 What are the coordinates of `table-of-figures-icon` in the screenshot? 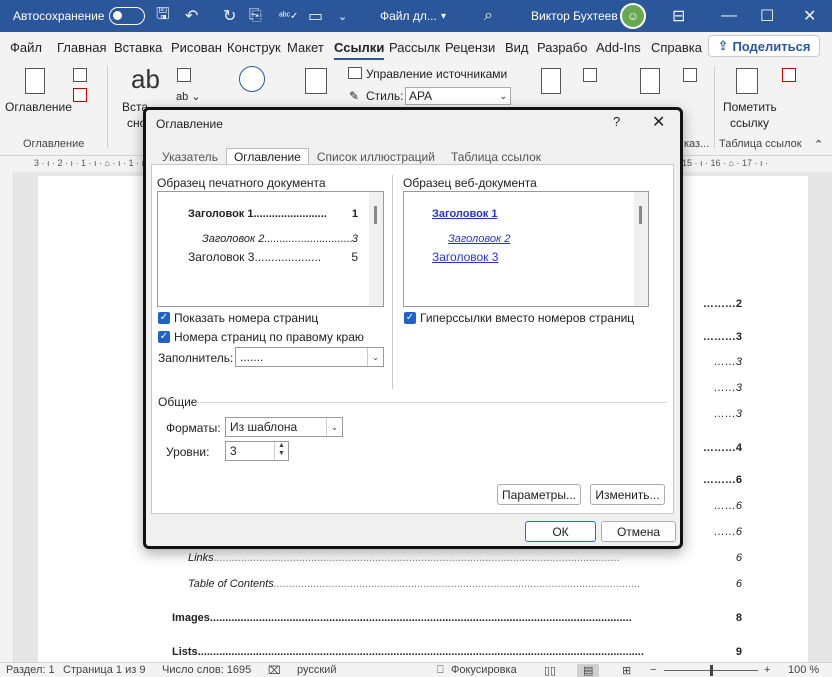 It's located at (590, 75).